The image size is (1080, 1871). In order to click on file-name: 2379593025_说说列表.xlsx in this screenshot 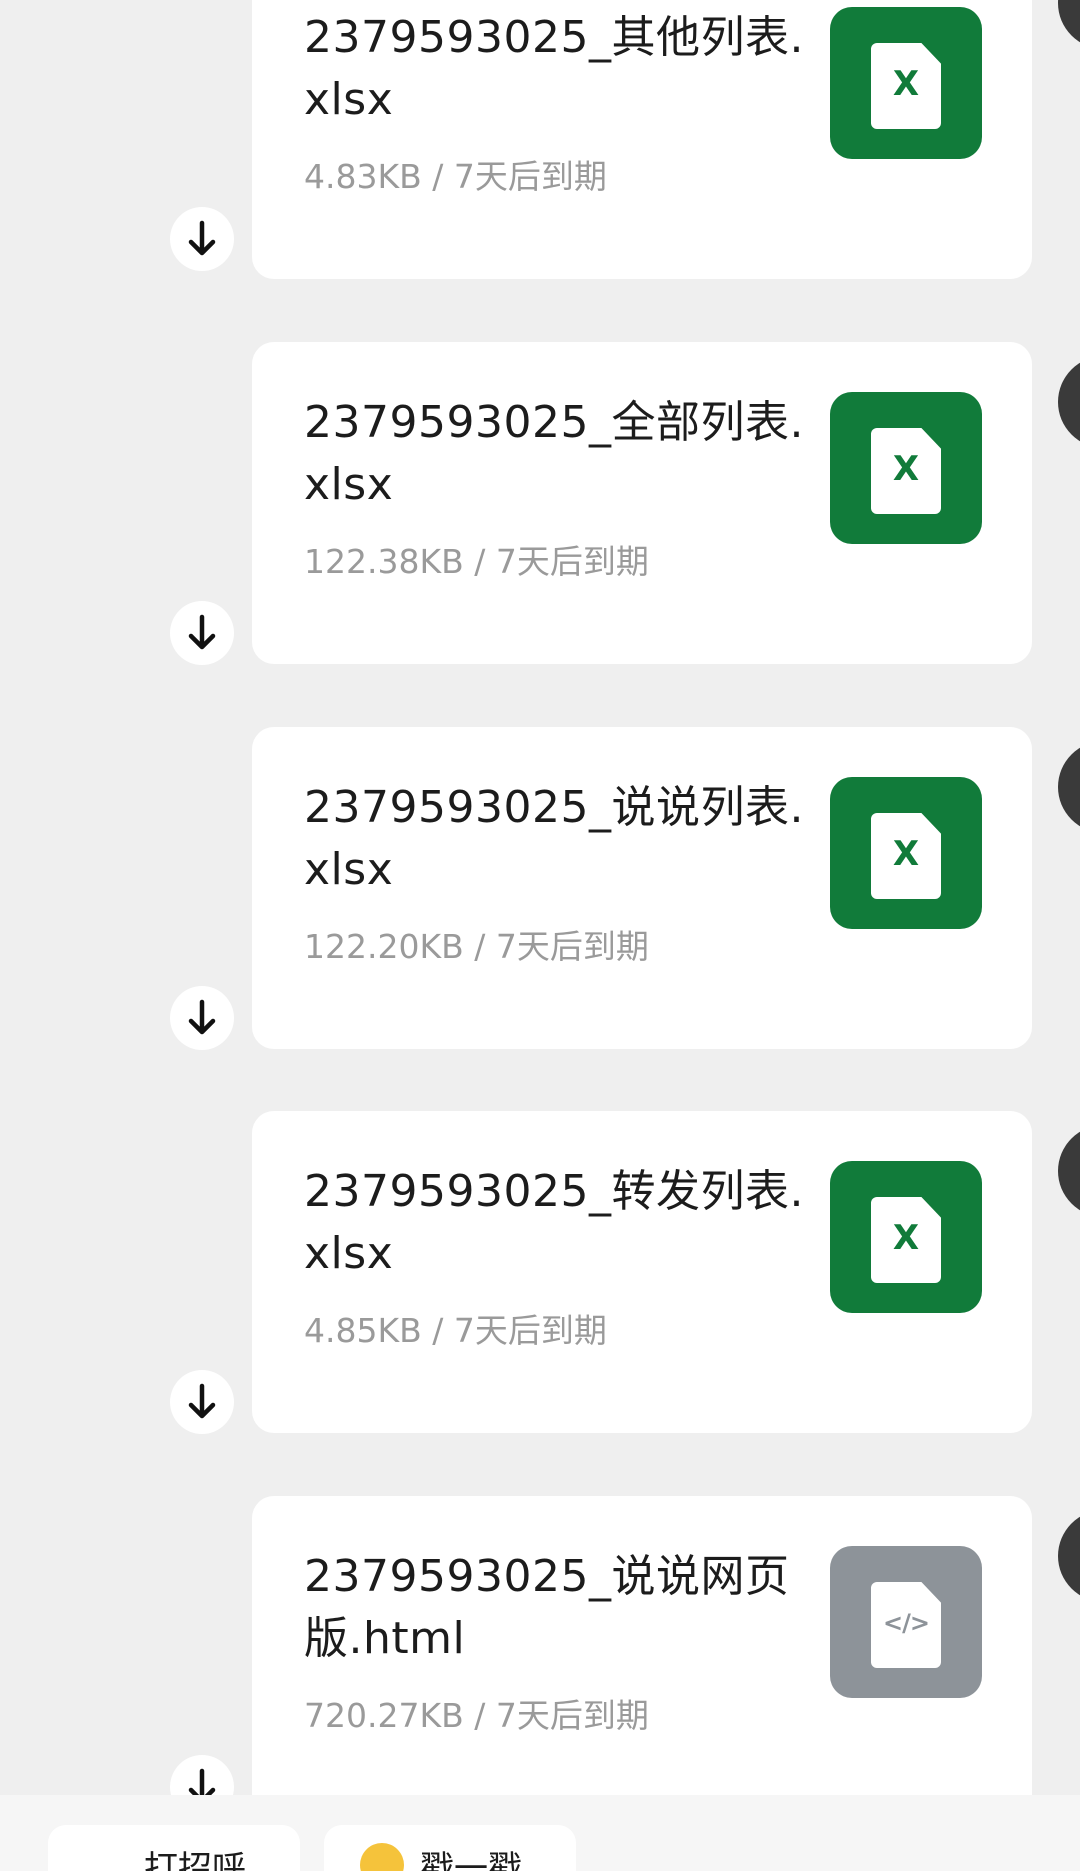, I will do `click(554, 838)`.